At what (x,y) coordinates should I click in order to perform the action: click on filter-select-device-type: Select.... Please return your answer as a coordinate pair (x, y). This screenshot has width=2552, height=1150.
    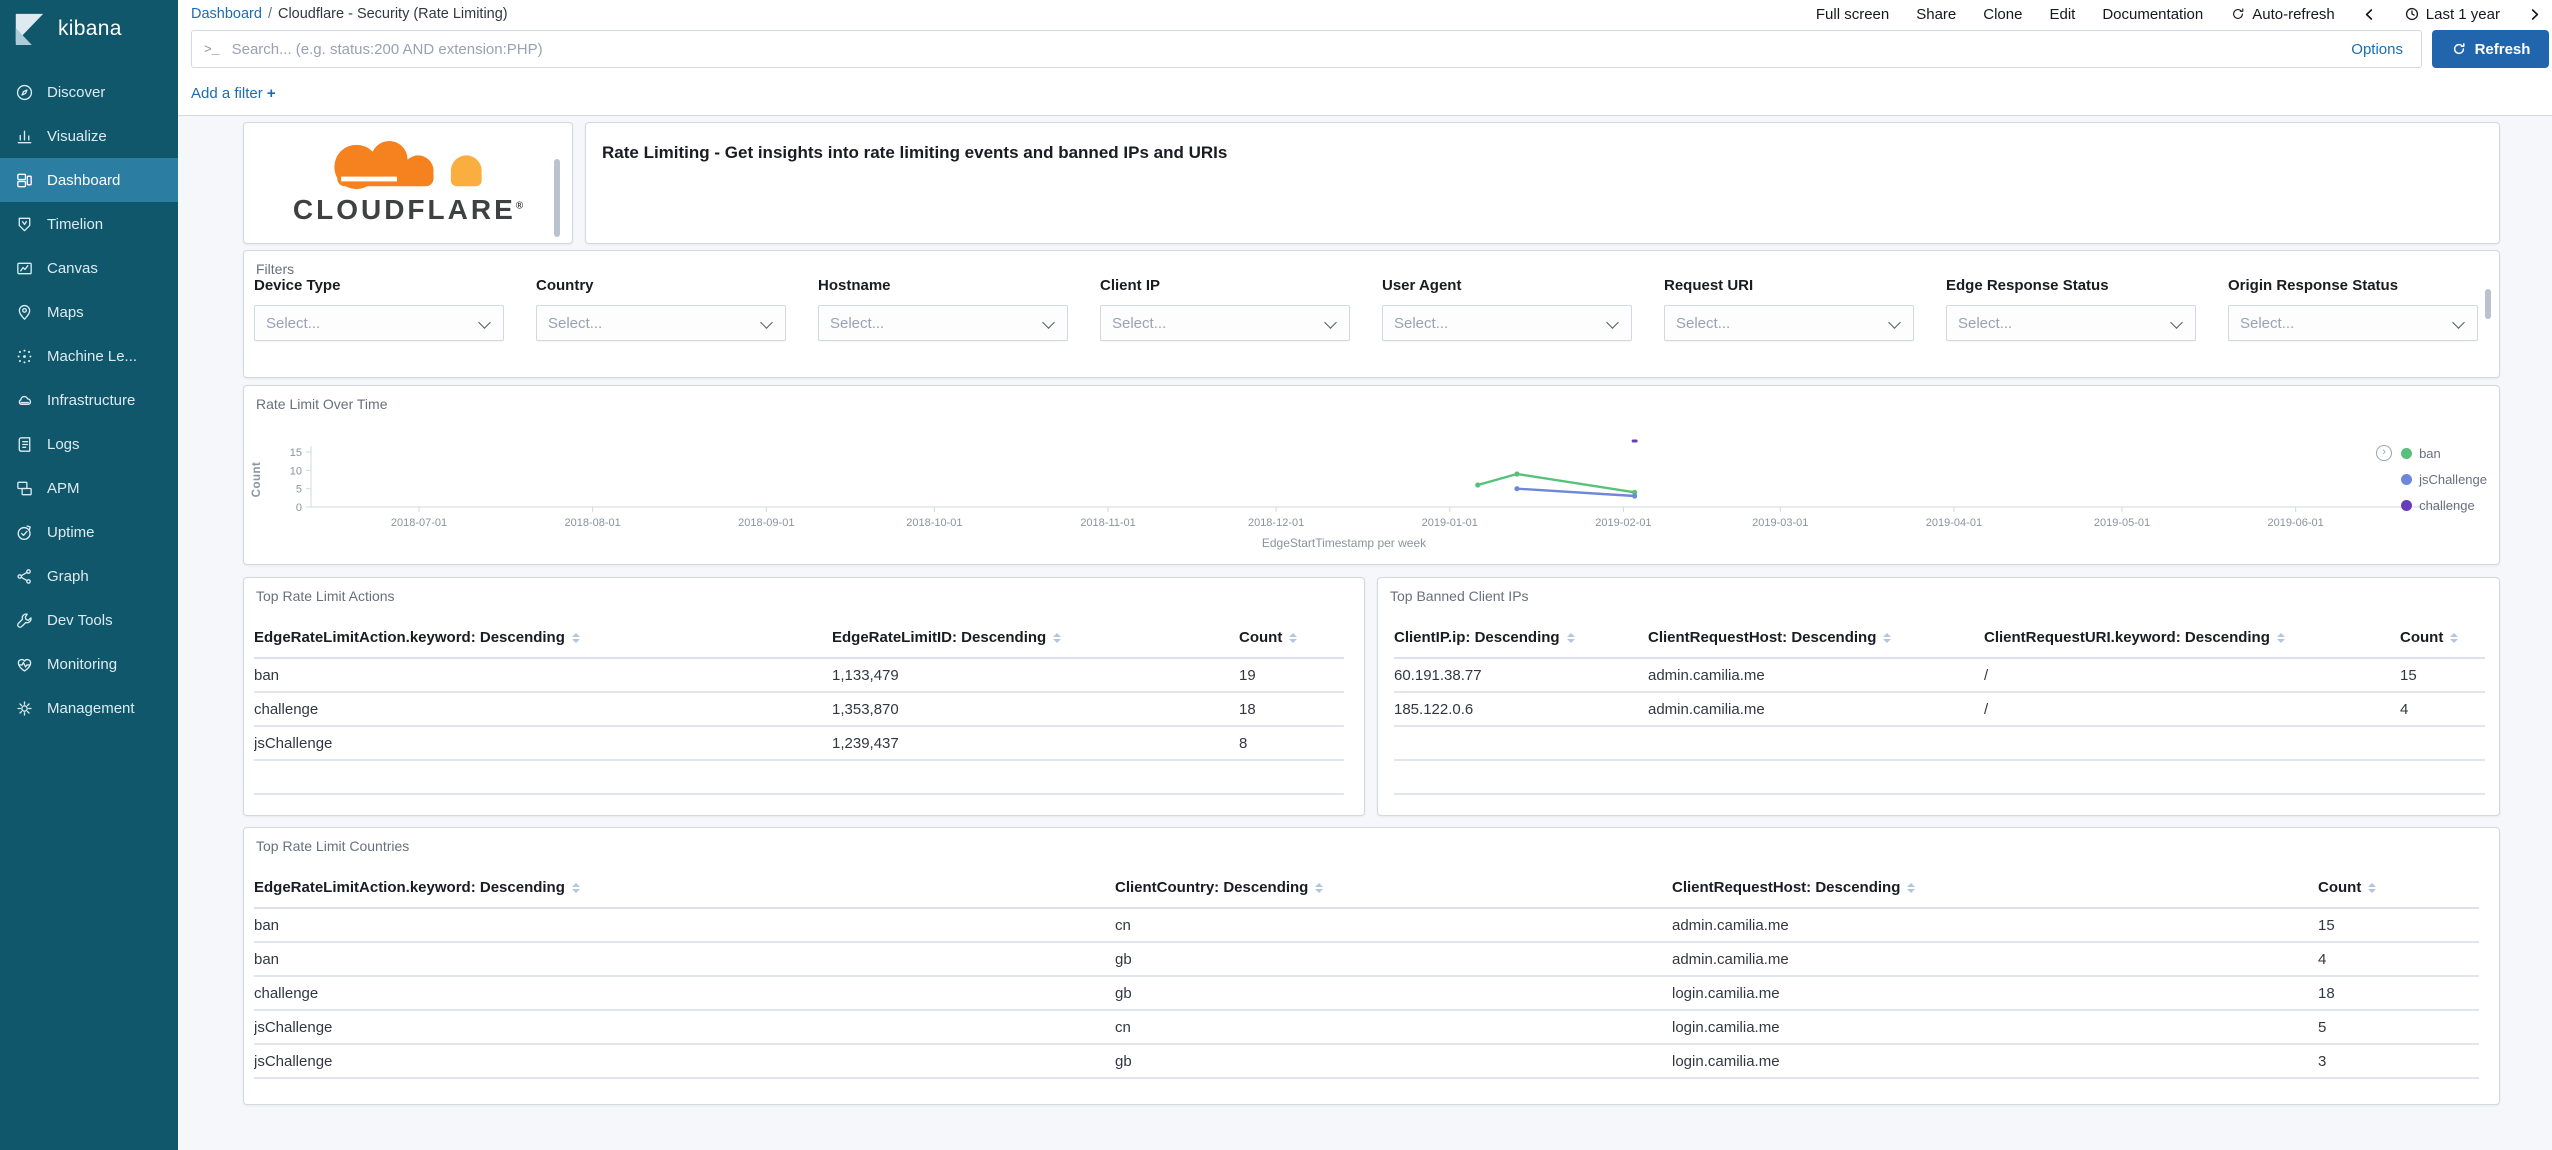
    Looking at the image, I should click on (379, 323).